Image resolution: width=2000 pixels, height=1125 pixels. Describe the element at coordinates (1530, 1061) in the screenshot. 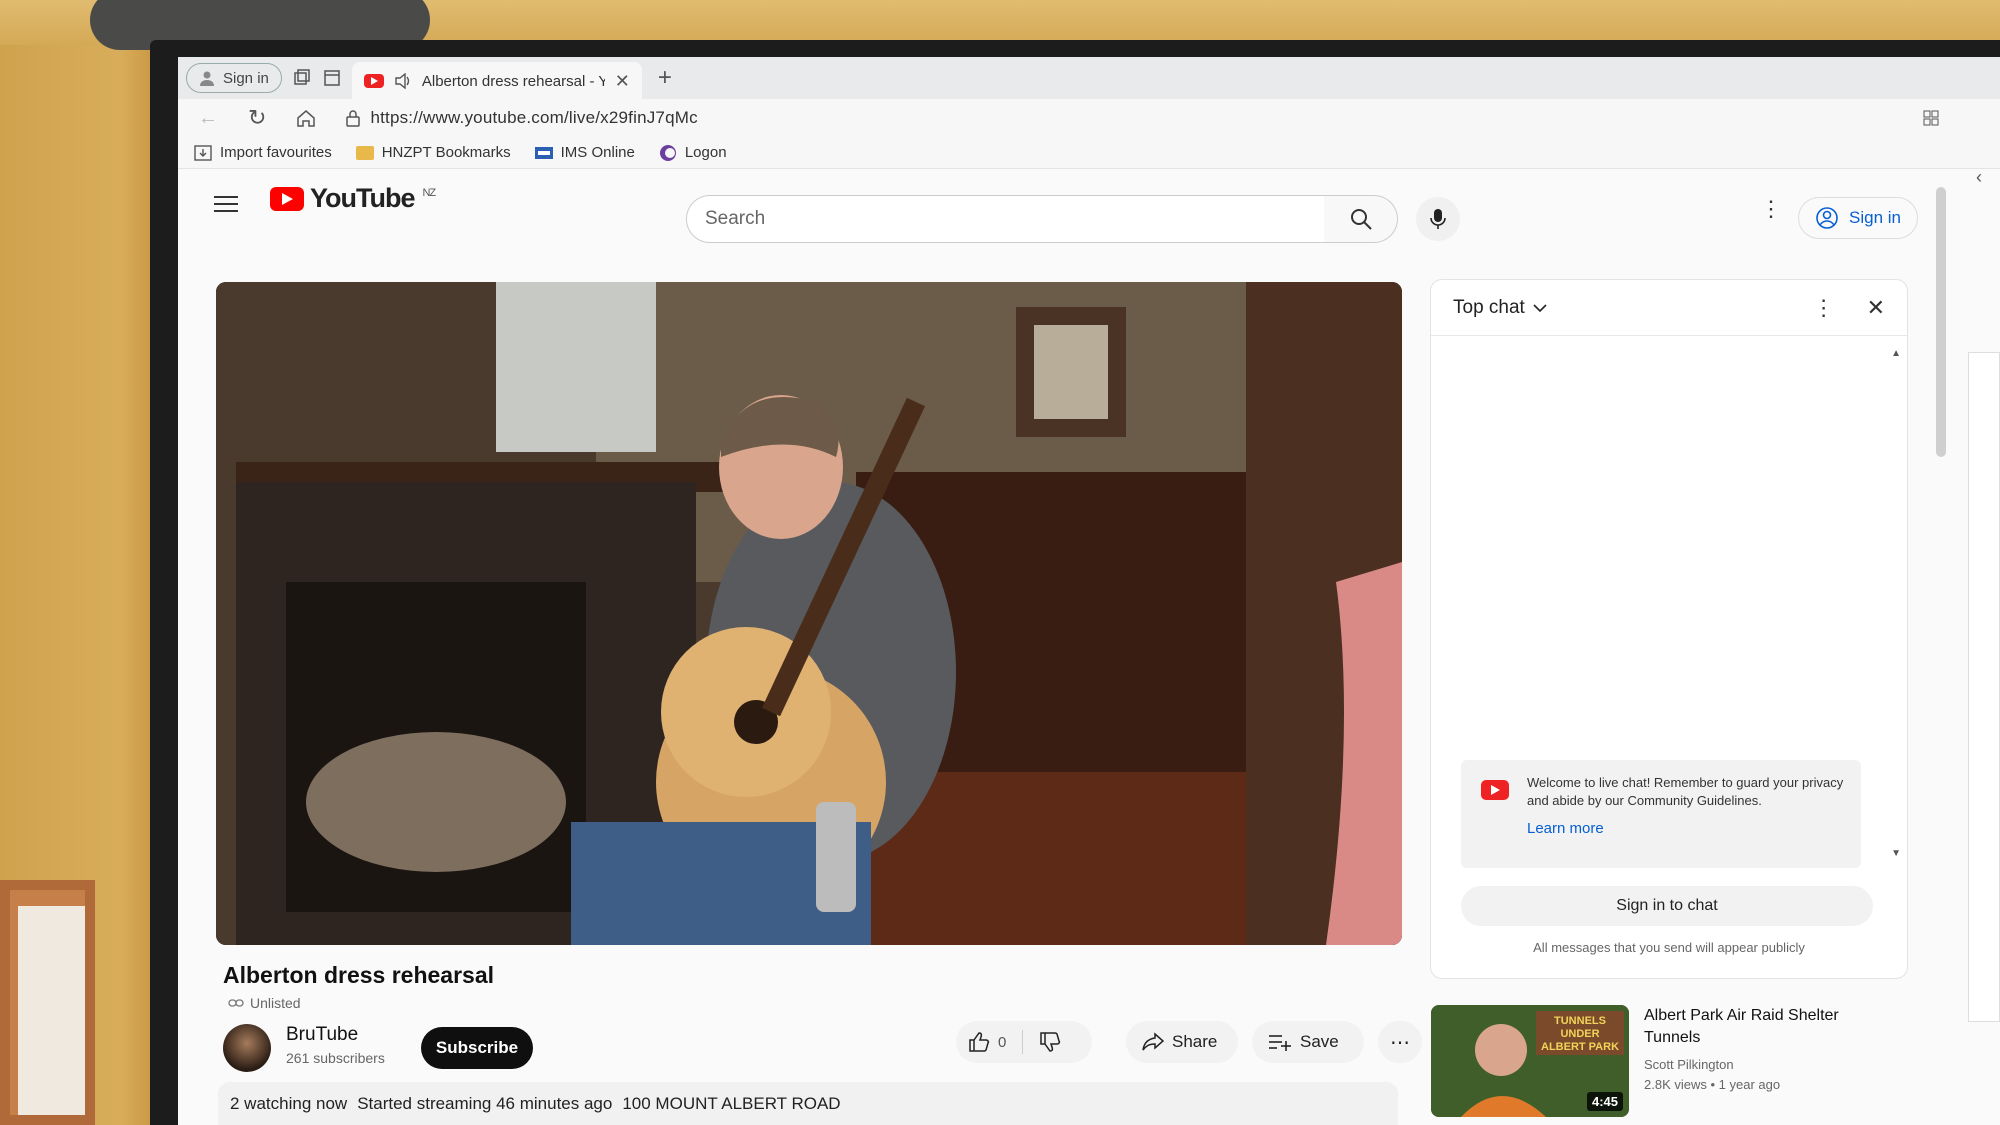

I see `recommended-thumbnail: TUNNELS UNDER ALBERT PARK 4:45` at that location.